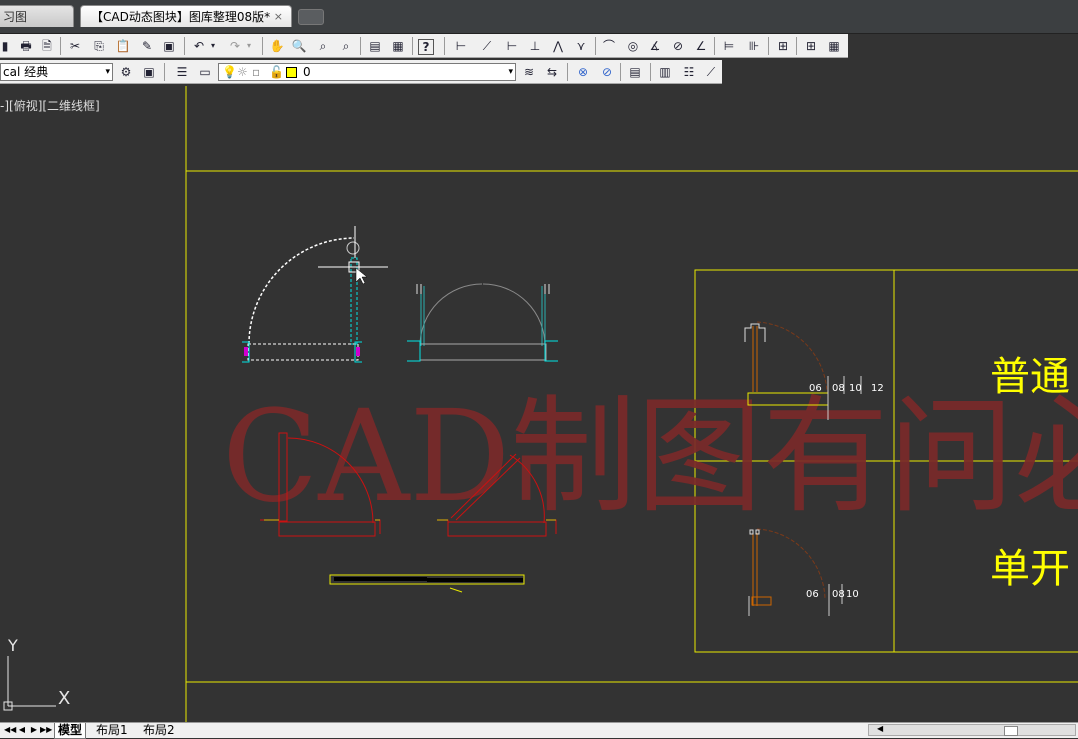  I want to click on next-tab-icon: ▶, so click(34, 730).